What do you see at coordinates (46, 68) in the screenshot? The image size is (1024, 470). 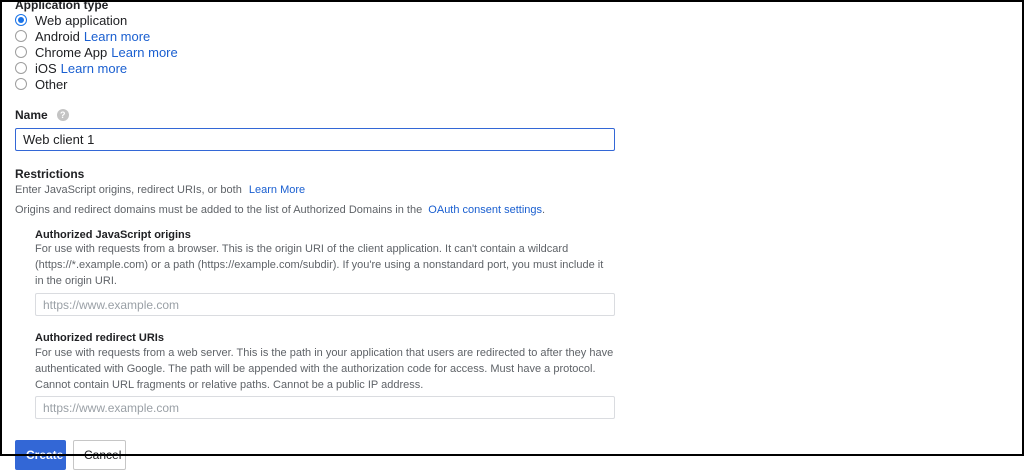 I see `radio-label: iOS` at bounding box center [46, 68].